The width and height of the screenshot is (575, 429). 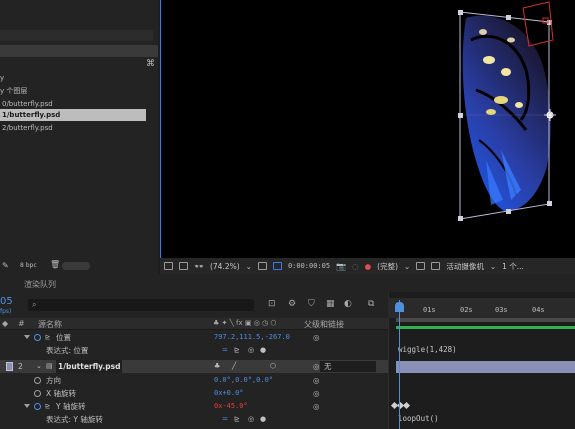 What do you see at coordinates (2, 78) in the screenshot?
I see `project-item: y` at bounding box center [2, 78].